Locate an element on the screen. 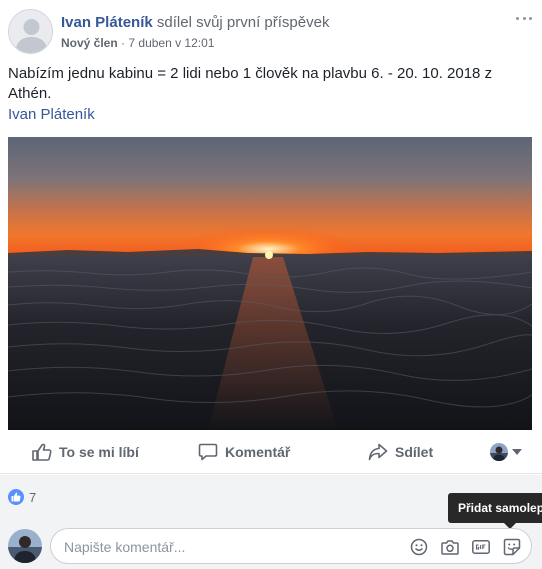 The width and height of the screenshot is (542, 569). comment-tools is located at coordinates (459, 547).